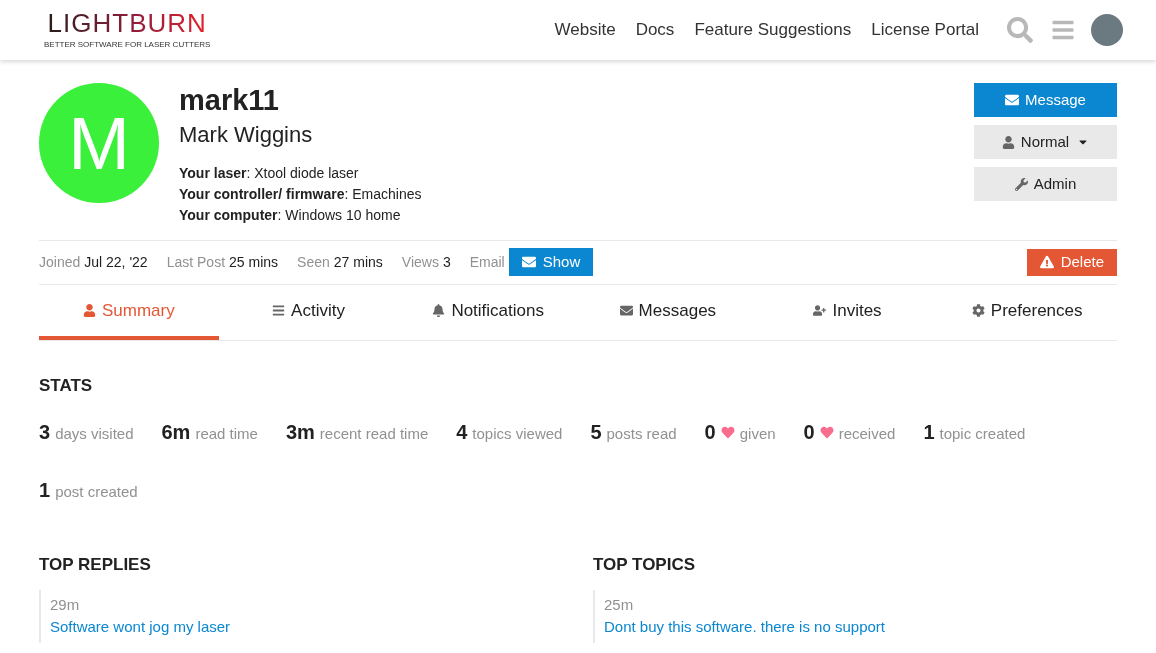  I want to click on warning-icon, so click(1046, 262).